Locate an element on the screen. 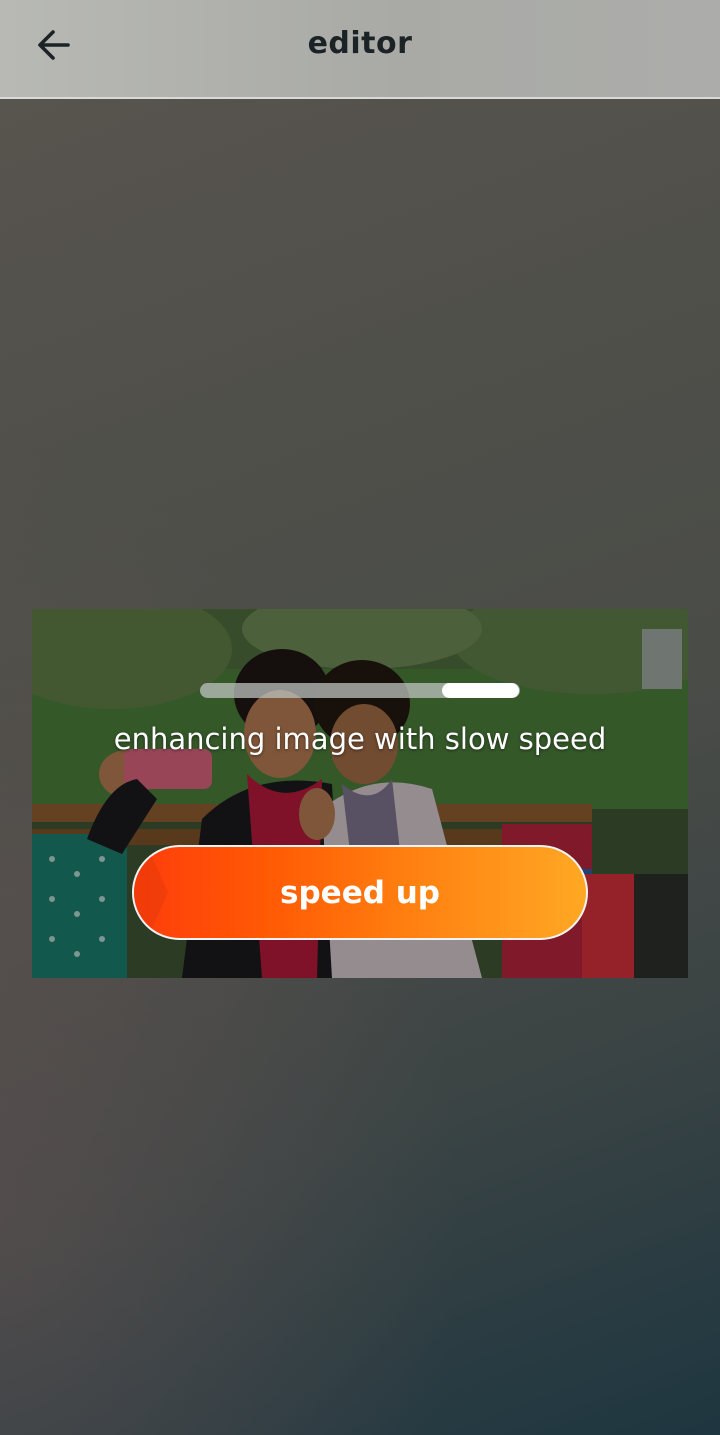 This screenshot has width=720, height=1435. speed-up-button: speed up is located at coordinates (360, 892).